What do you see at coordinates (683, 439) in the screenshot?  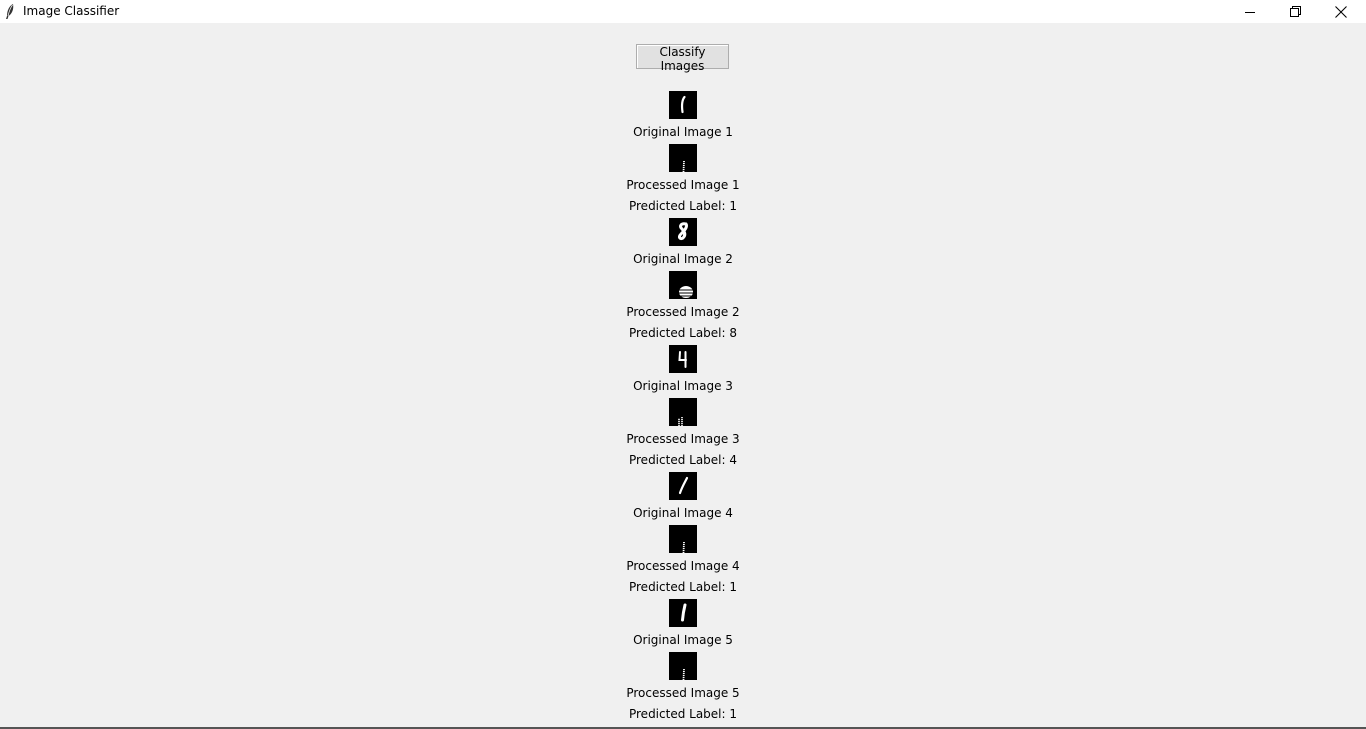 I see `processed-image-label: Processed Image 3` at bounding box center [683, 439].